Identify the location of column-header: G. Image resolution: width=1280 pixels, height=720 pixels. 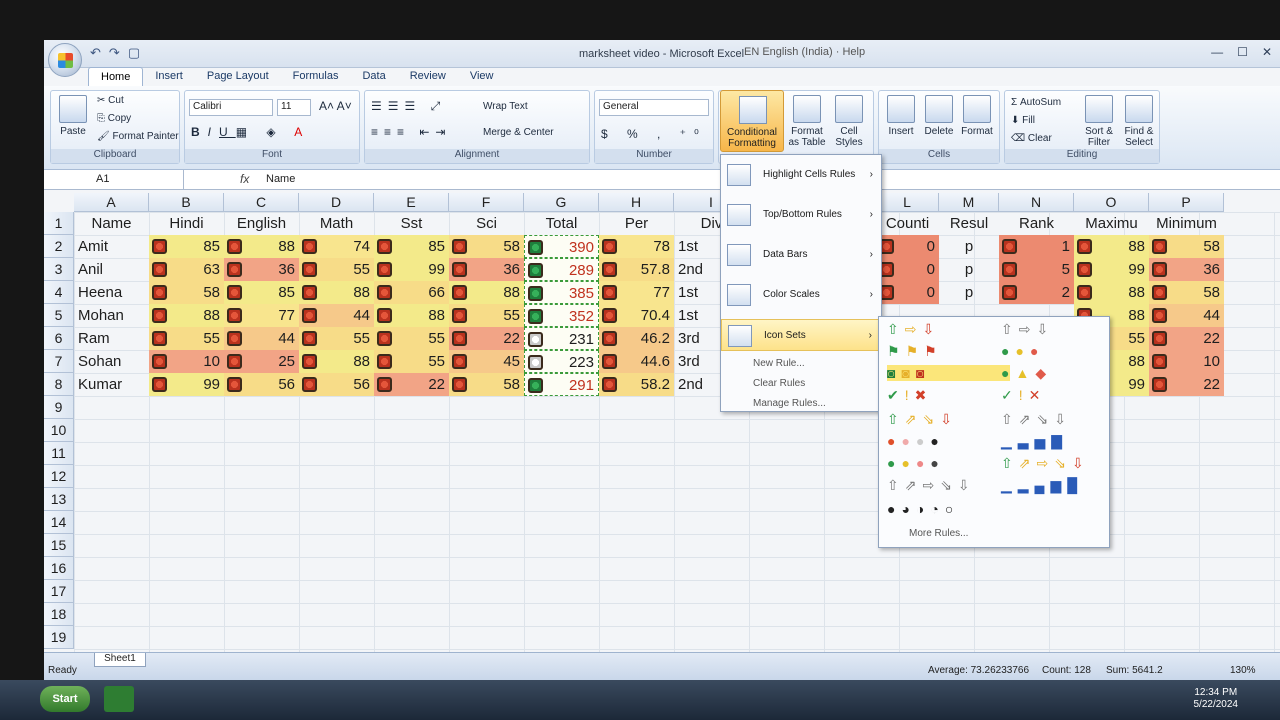
(561, 202).